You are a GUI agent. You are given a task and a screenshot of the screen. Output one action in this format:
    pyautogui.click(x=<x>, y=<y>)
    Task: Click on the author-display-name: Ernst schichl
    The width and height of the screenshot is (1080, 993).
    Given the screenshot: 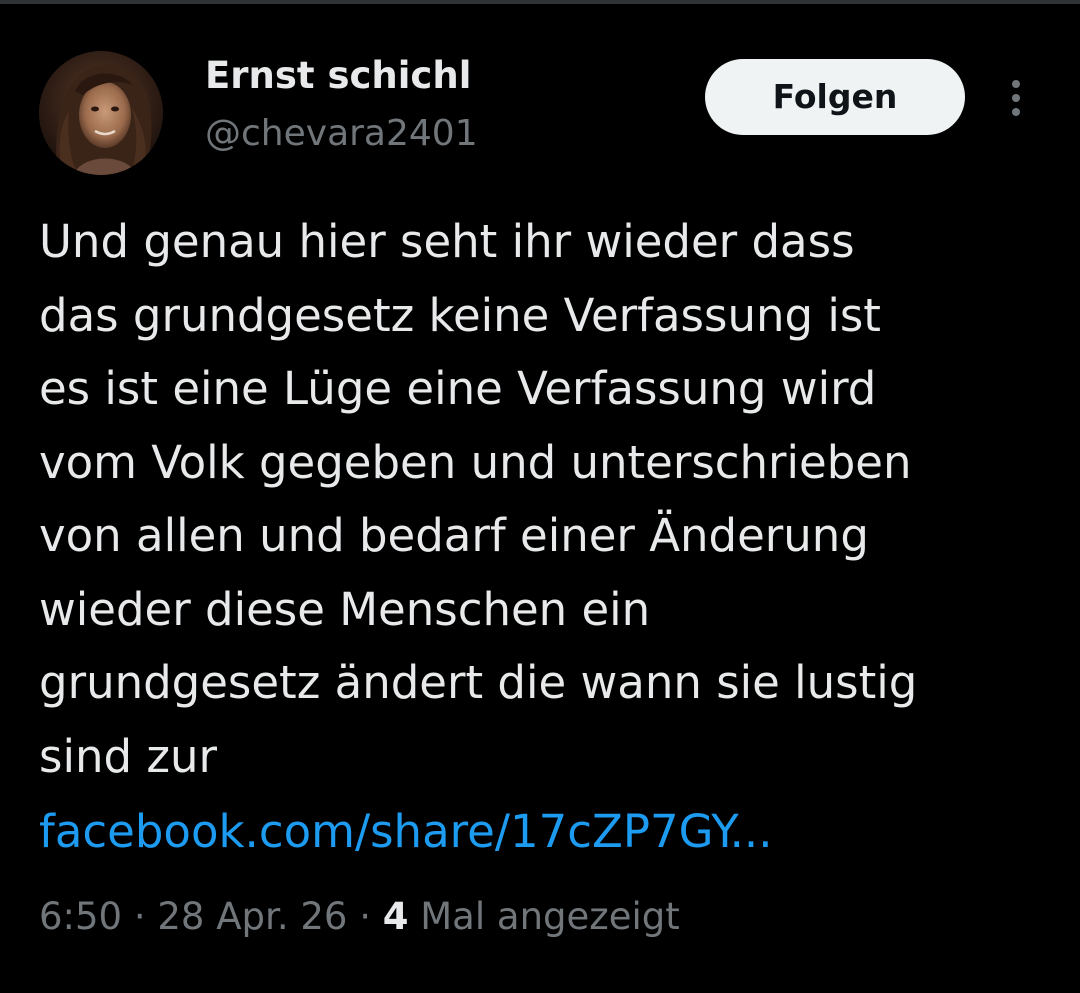 What is the action you would take?
    pyautogui.click(x=338, y=76)
    